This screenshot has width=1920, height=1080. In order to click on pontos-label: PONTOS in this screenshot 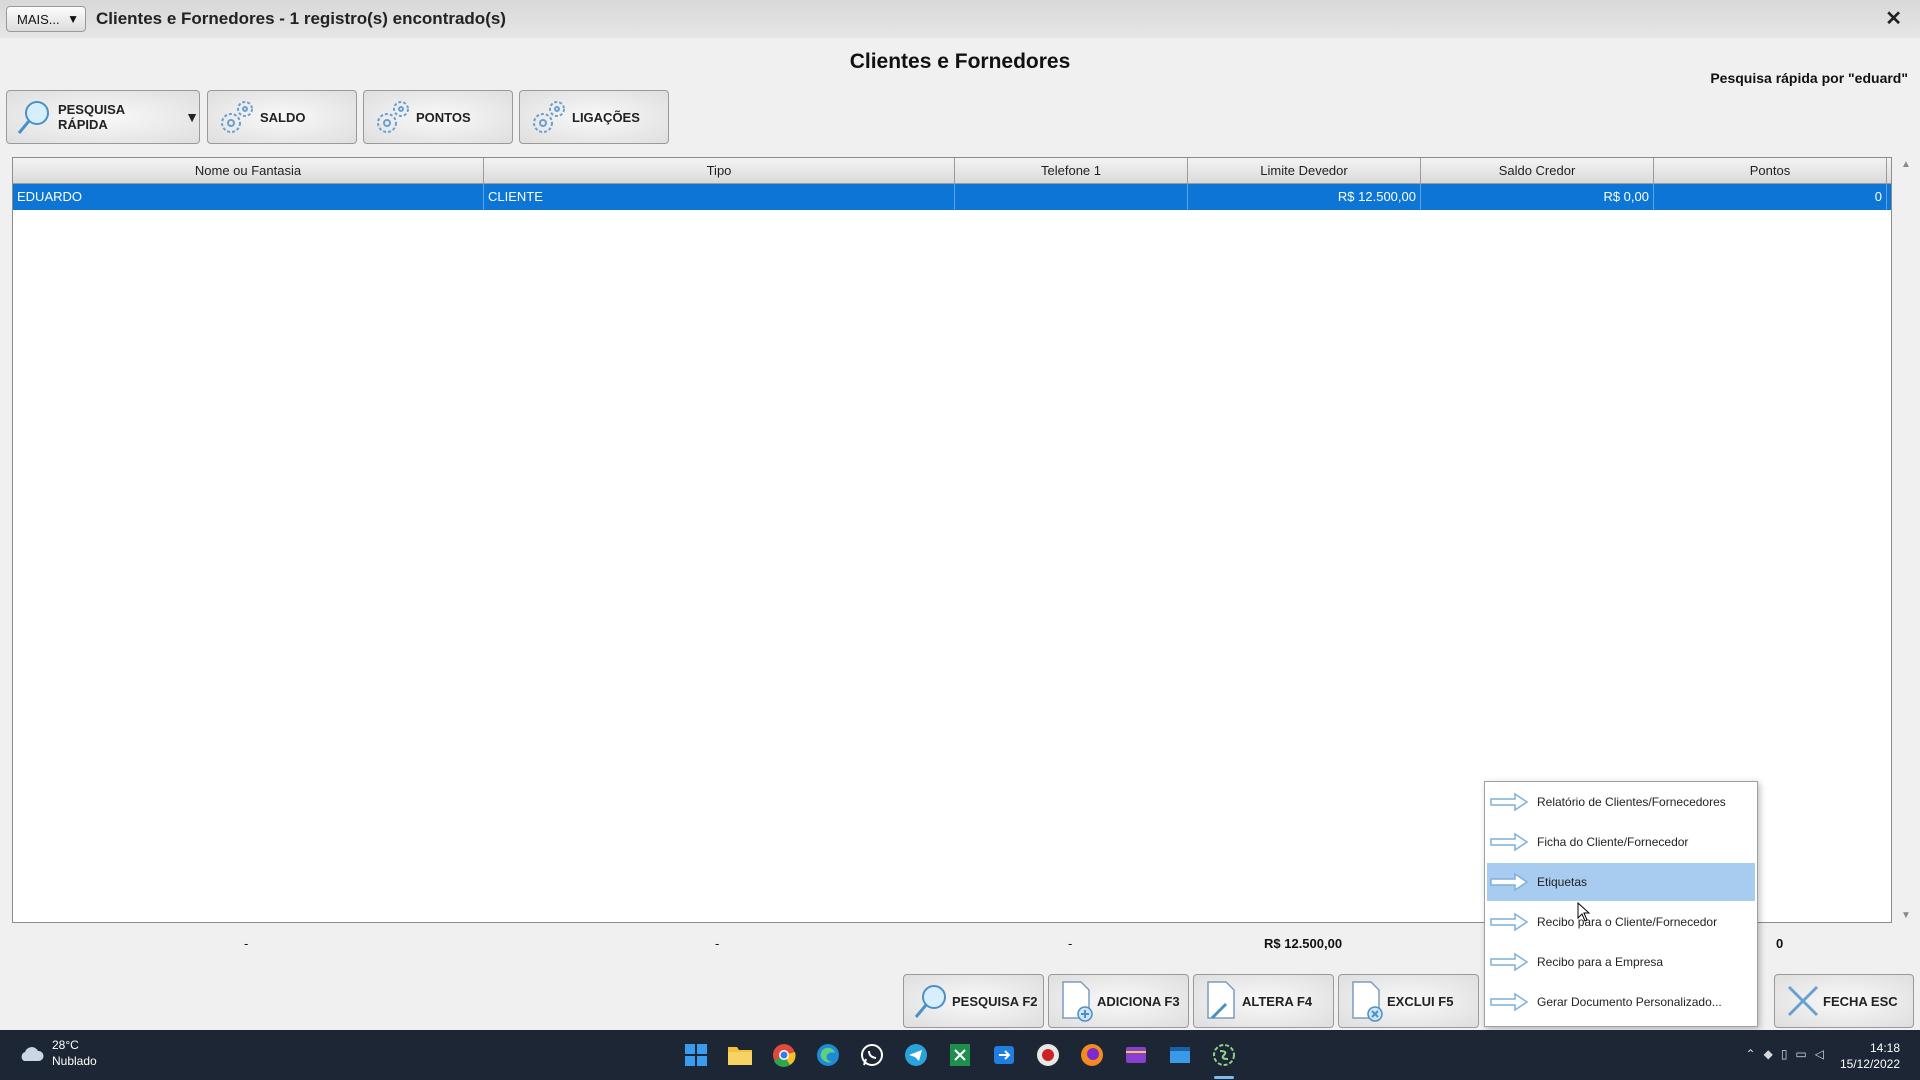, I will do `click(443, 117)`.